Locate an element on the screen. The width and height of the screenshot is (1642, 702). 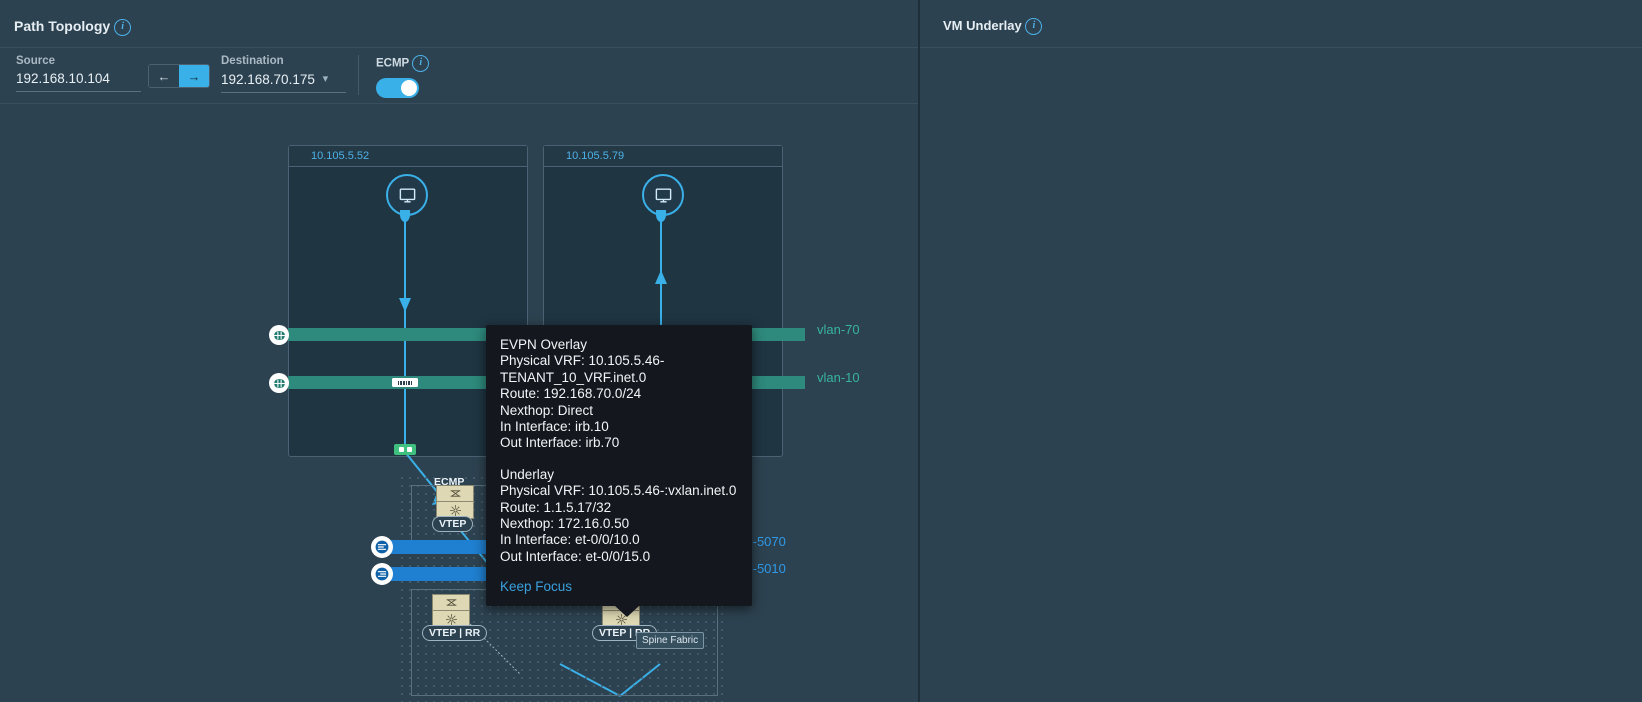
vlan-10-icon is located at coordinates (279, 383).